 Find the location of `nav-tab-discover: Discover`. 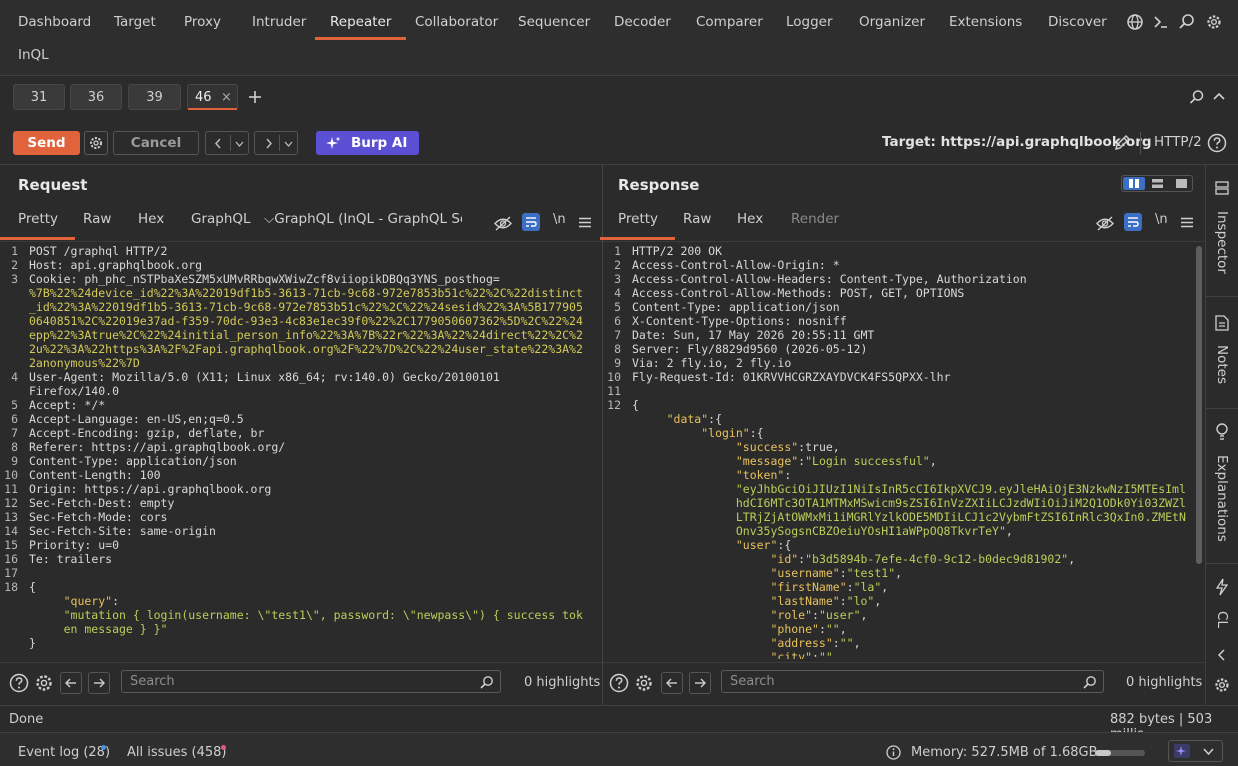

nav-tab-discover: Discover is located at coordinates (1077, 20).